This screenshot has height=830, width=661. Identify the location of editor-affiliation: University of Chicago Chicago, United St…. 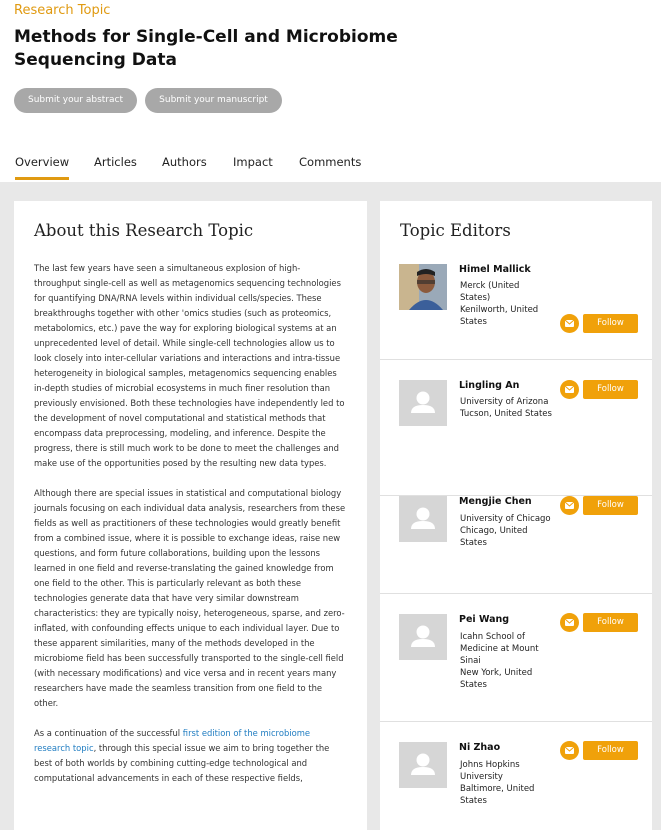
(506, 531).